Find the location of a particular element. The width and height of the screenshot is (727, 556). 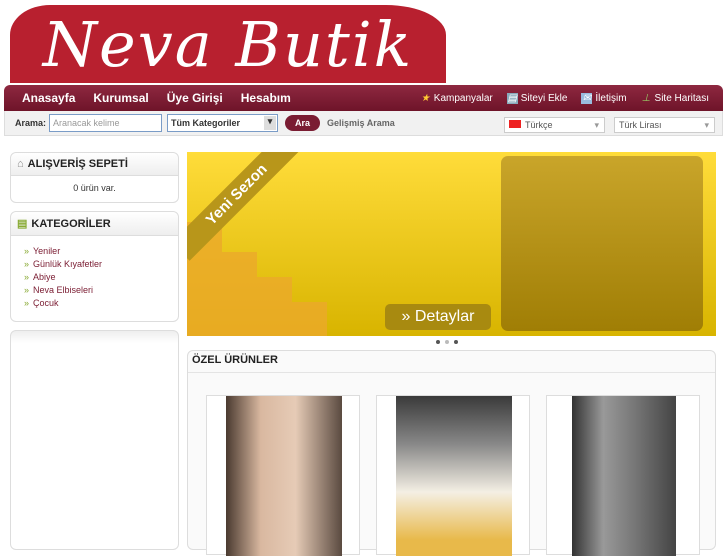

nav-campaigns: ★ Kampanyalar is located at coordinates (456, 98).